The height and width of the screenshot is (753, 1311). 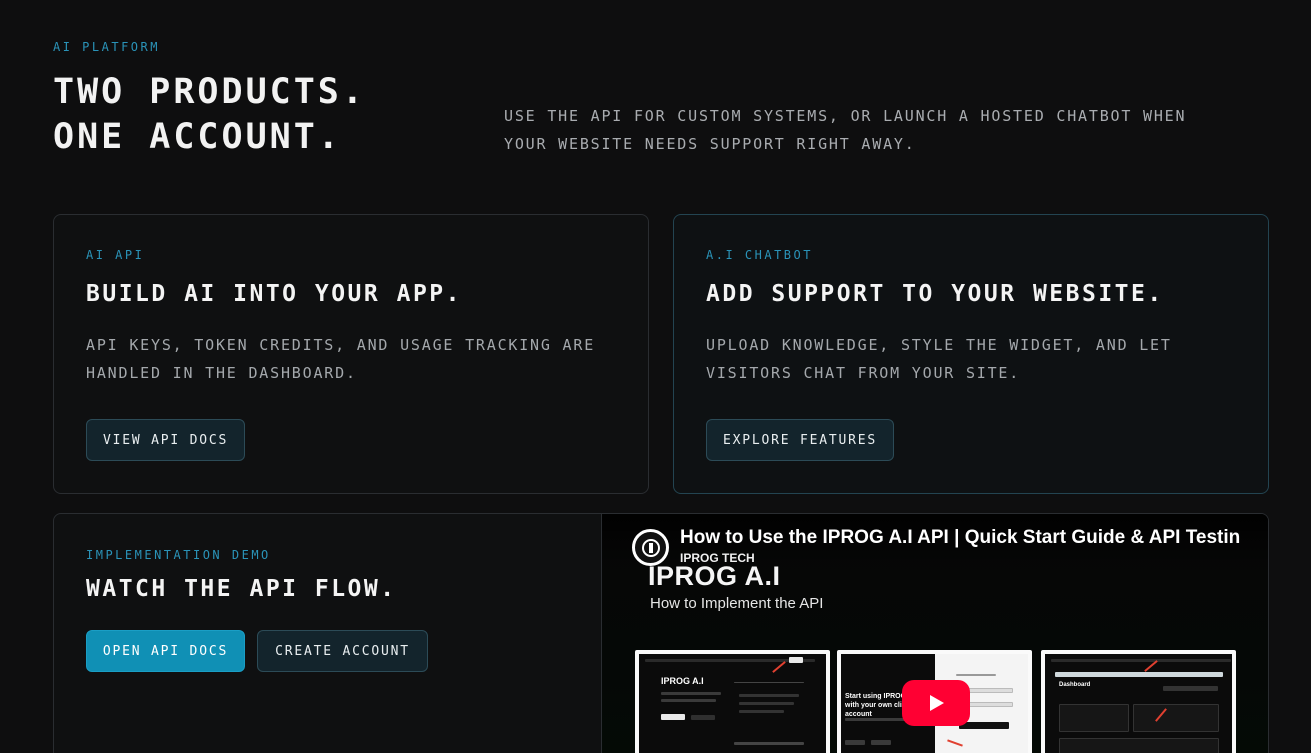 What do you see at coordinates (650, 547) in the screenshot?
I see `channel-logo-icon` at bounding box center [650, 547].